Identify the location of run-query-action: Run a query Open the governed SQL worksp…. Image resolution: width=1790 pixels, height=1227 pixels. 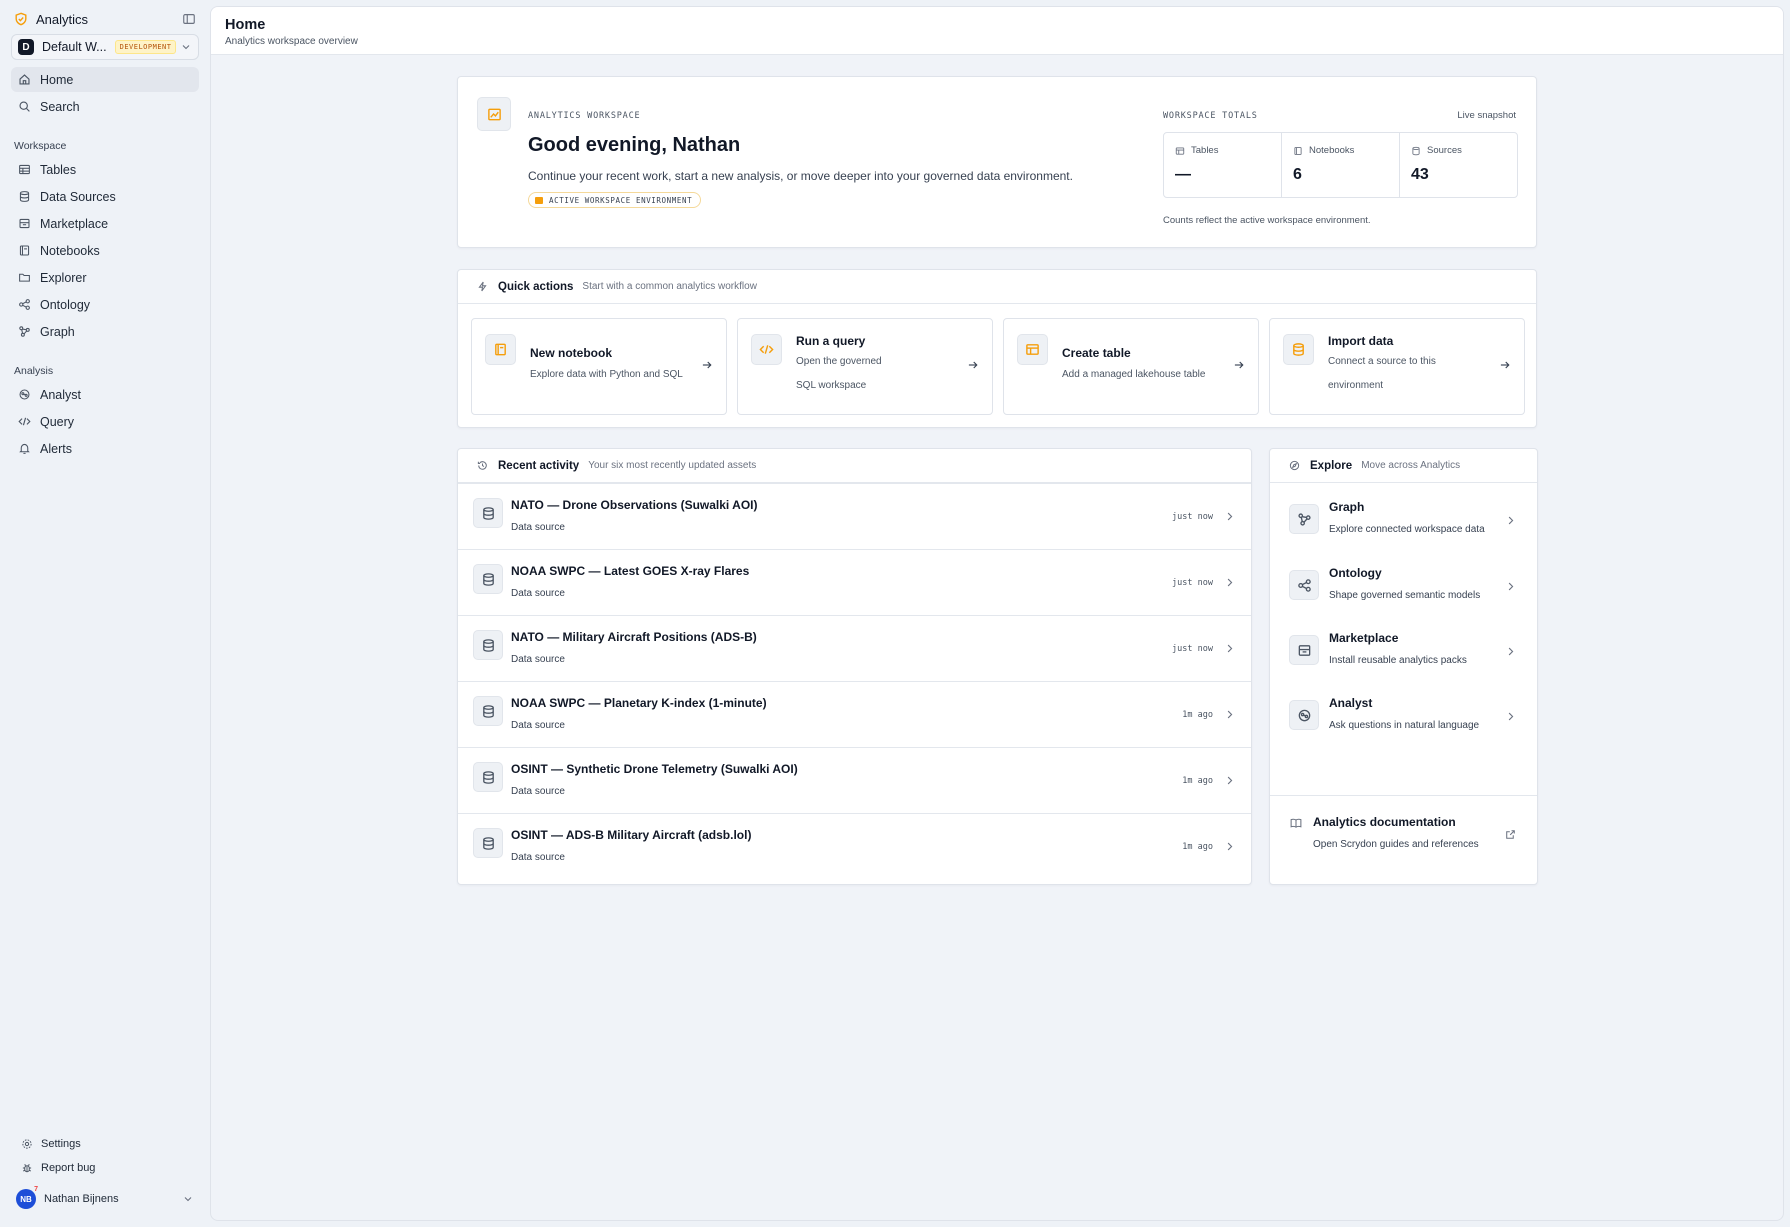
(865, 366).